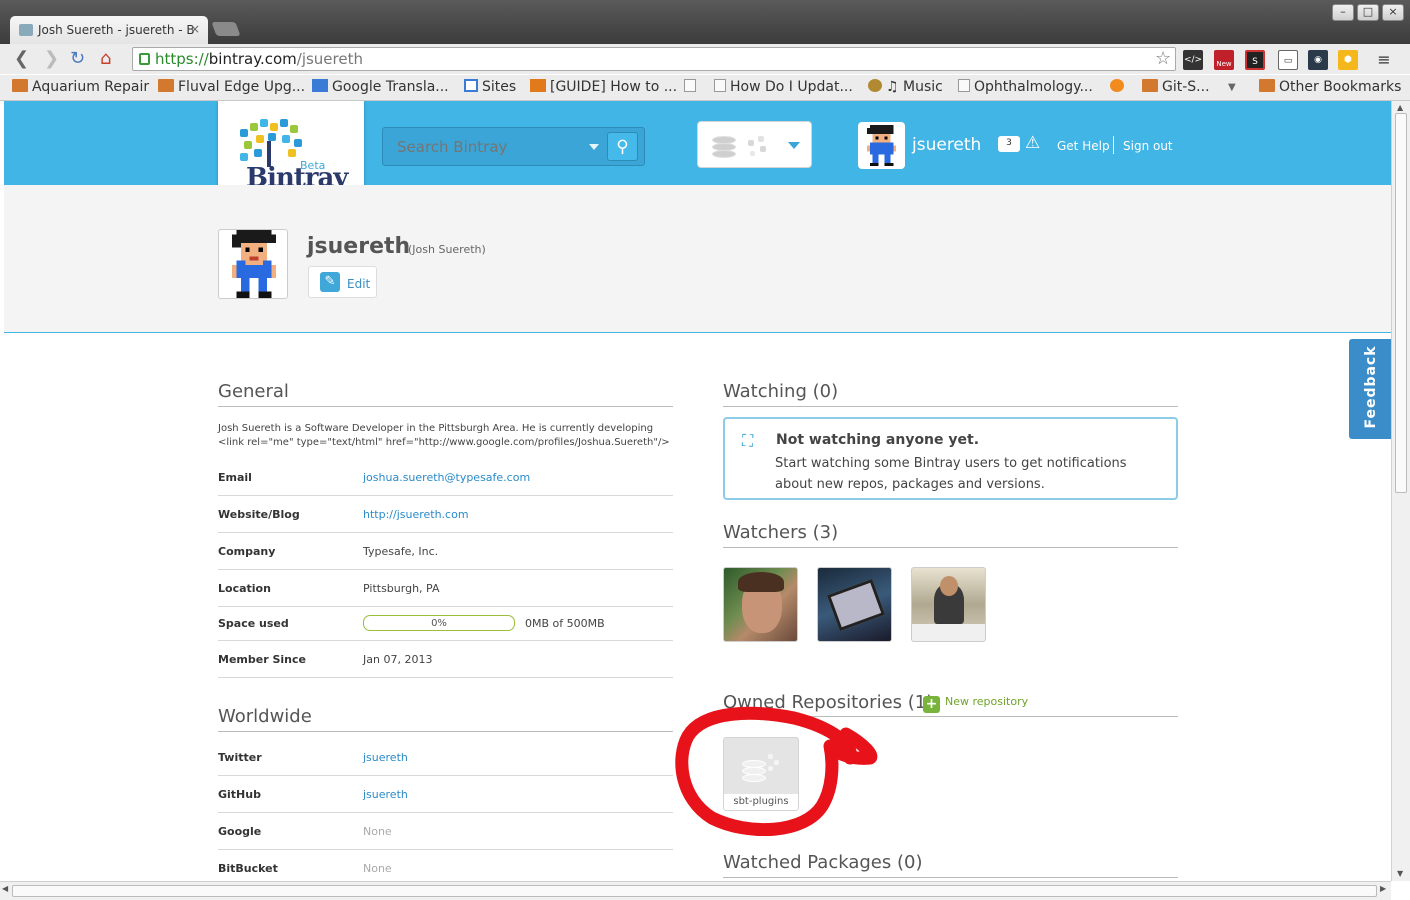 This screenshot has width=1410, height=900. Describe the element at coordinates (471, 85) in the screenshot. I see `sites-icon` at that location.